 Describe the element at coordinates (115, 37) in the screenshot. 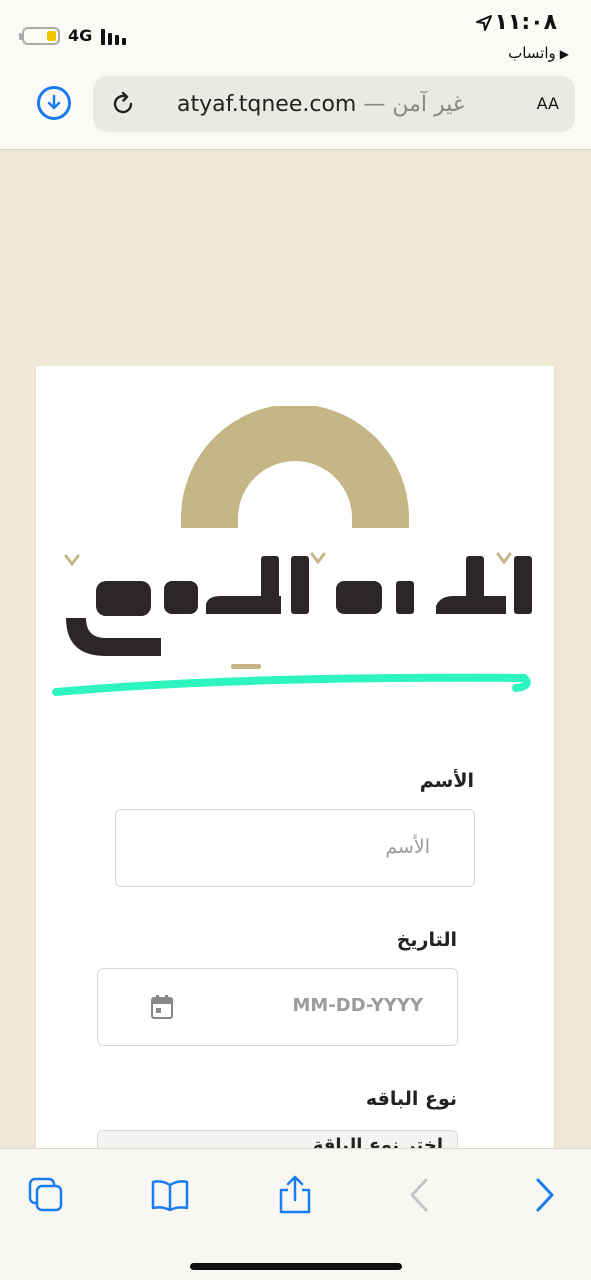

I see `signal-icon` at that location.